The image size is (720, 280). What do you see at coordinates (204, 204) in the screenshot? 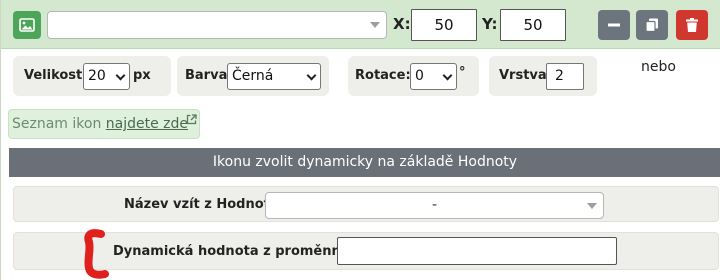
I see `name-from-value-label: Název vzít z Hodnoty:` at bounding box center [204, 204].